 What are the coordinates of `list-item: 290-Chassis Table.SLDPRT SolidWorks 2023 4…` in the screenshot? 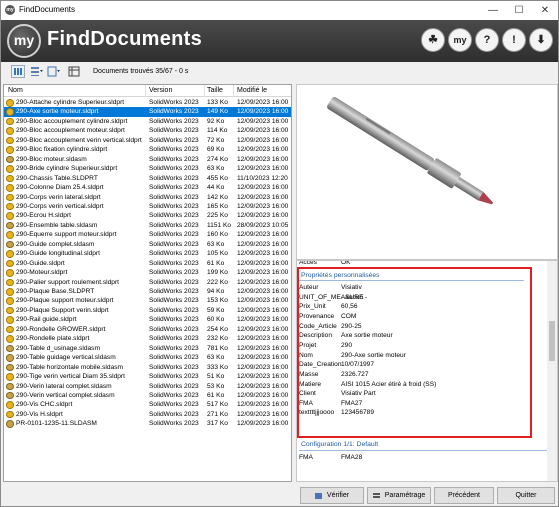 It's located at (147, 178).